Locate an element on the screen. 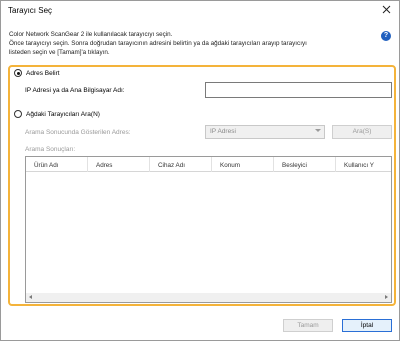  column-header: Kullanıcı Y is located at coordinates (363, 164).